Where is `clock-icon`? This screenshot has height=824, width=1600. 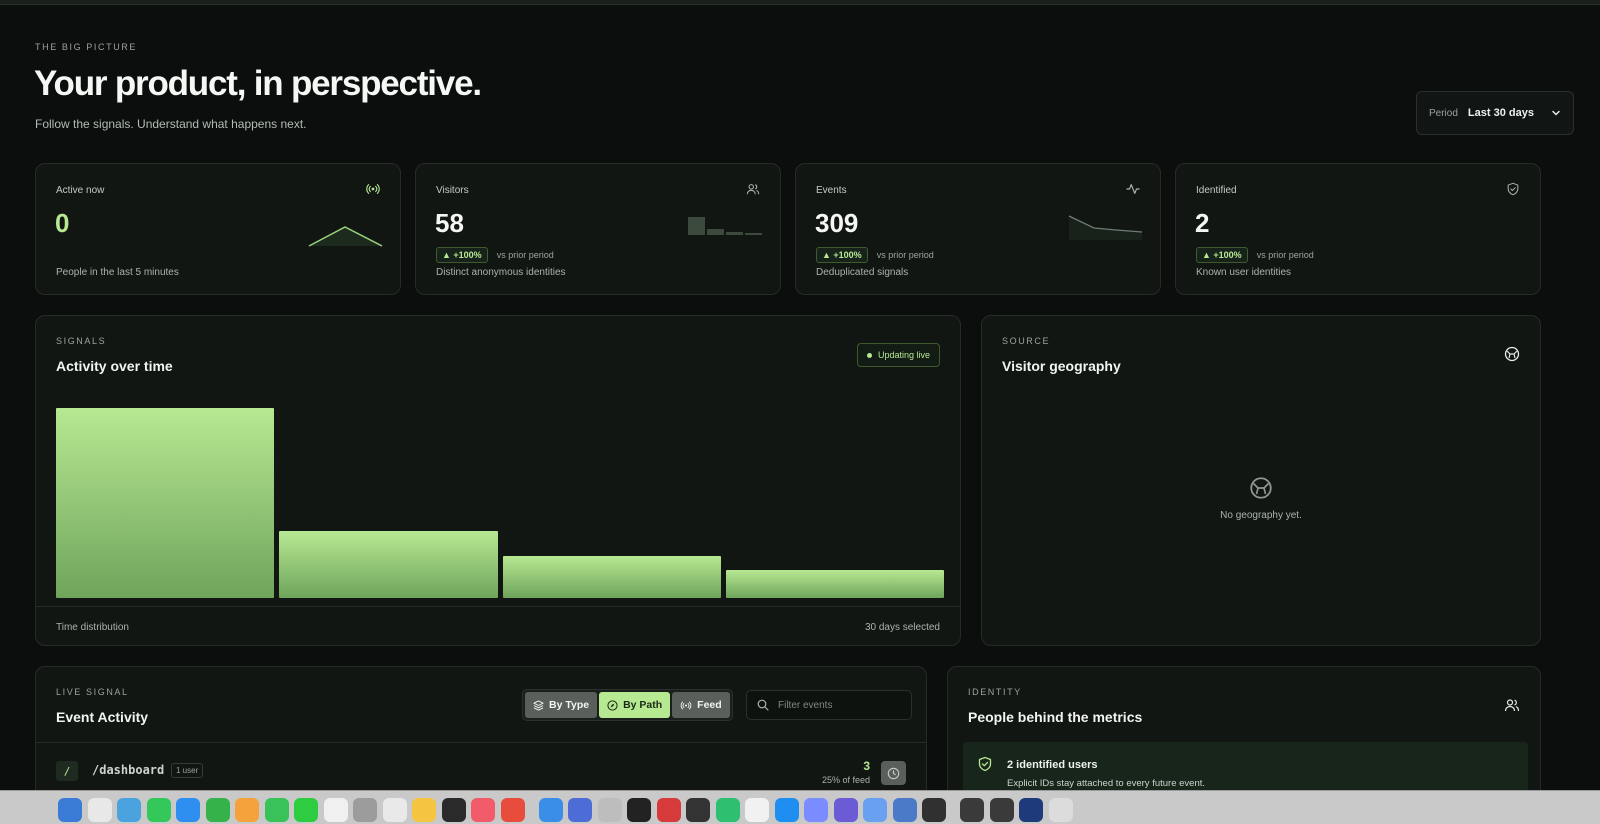 clock-icon is located at coordinates (893, 773).